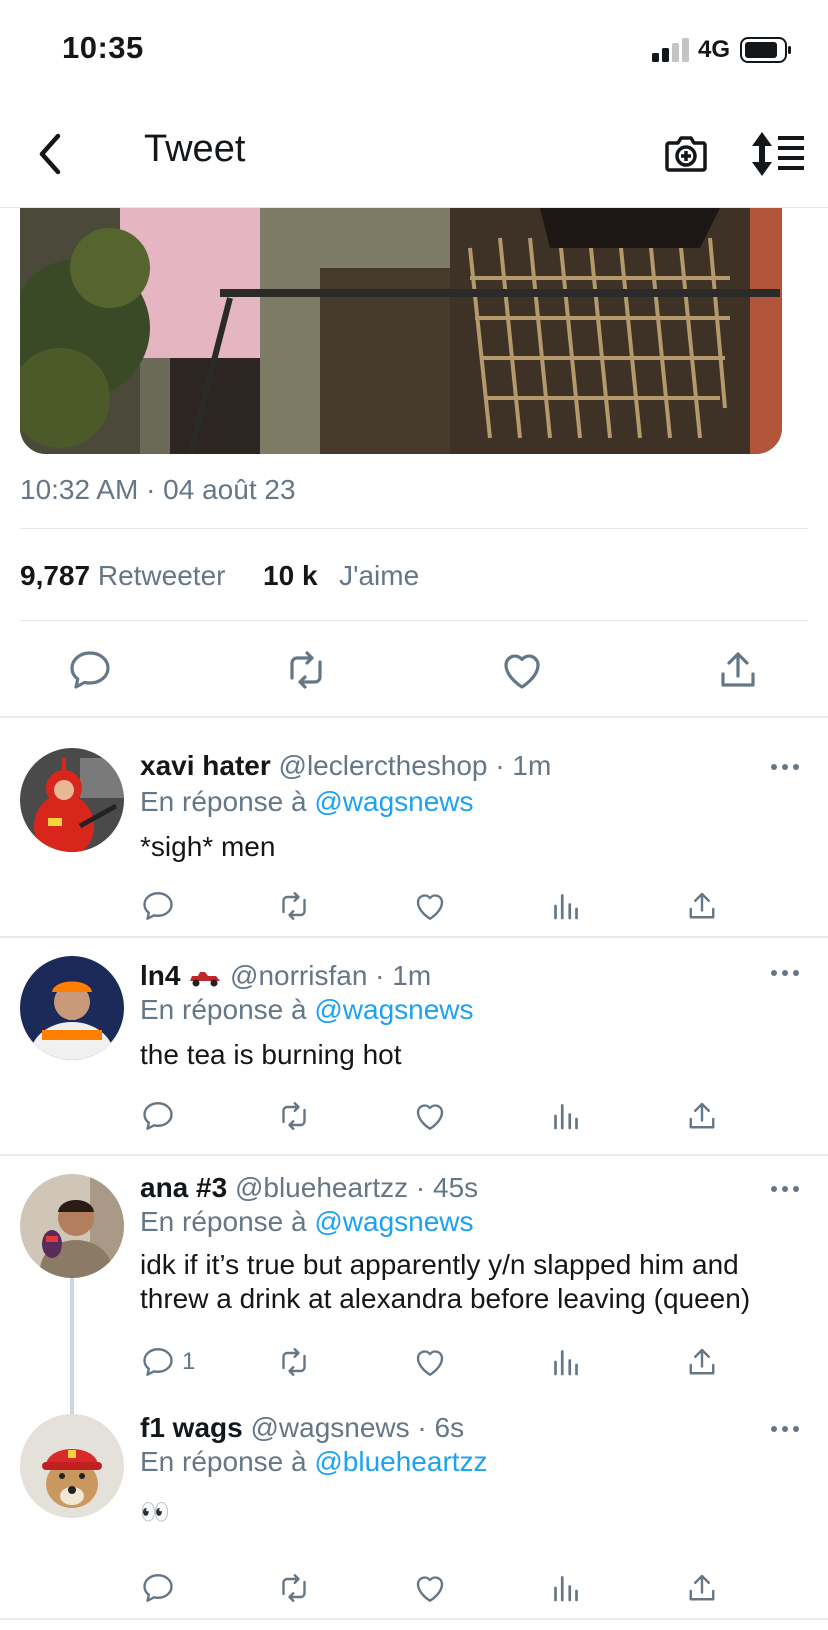 The width and height of the screenshot is (828, 1630). I want to click on tweet-timestamp: 10:32 AM · 04 août 23, so click(158, 489).